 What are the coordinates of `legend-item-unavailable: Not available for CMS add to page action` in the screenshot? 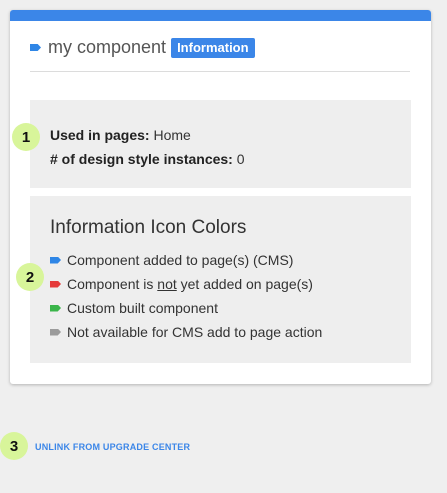 It's located at (220, 332).